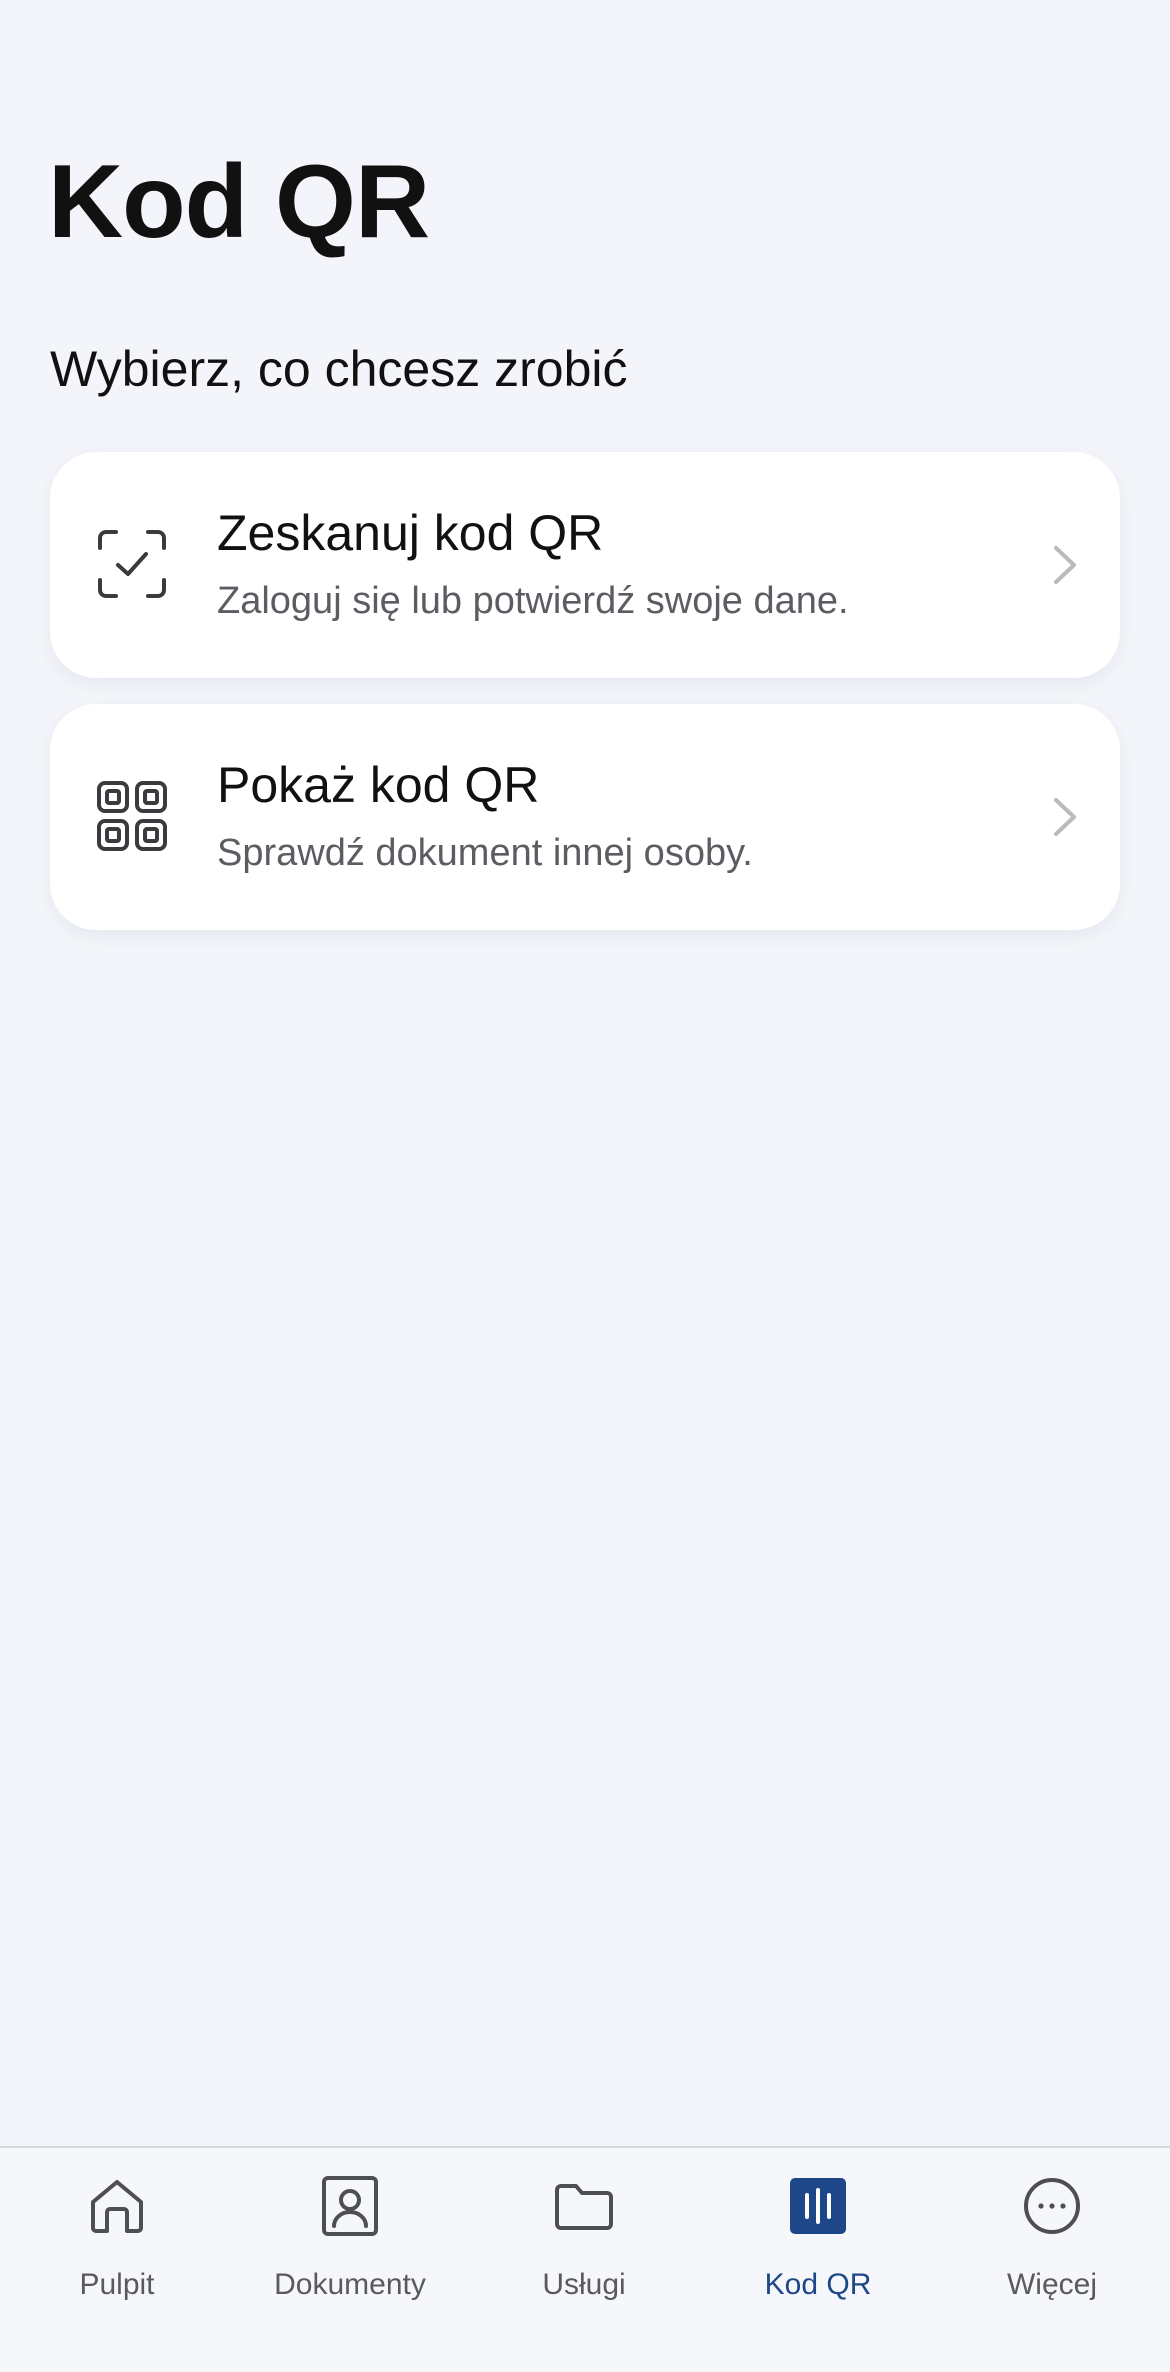 Image resolution: width=1170 pixels, height=2372 pixels. I want to click on page-title: Kod QR, so click(239, 202).